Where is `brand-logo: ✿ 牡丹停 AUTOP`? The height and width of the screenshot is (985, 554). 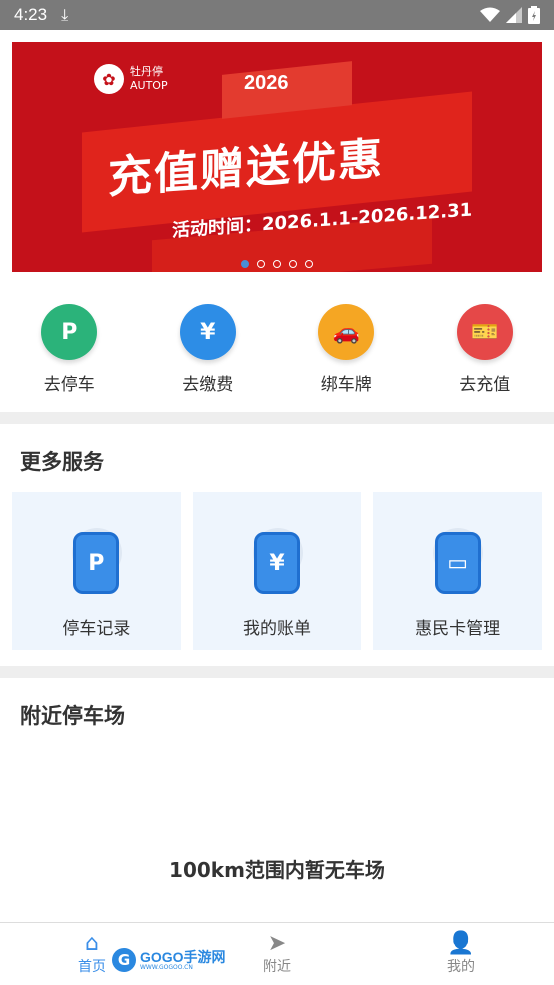 brand-logo: ✿ 牡丹停 AUTOP is located at coordinates (131, 79).